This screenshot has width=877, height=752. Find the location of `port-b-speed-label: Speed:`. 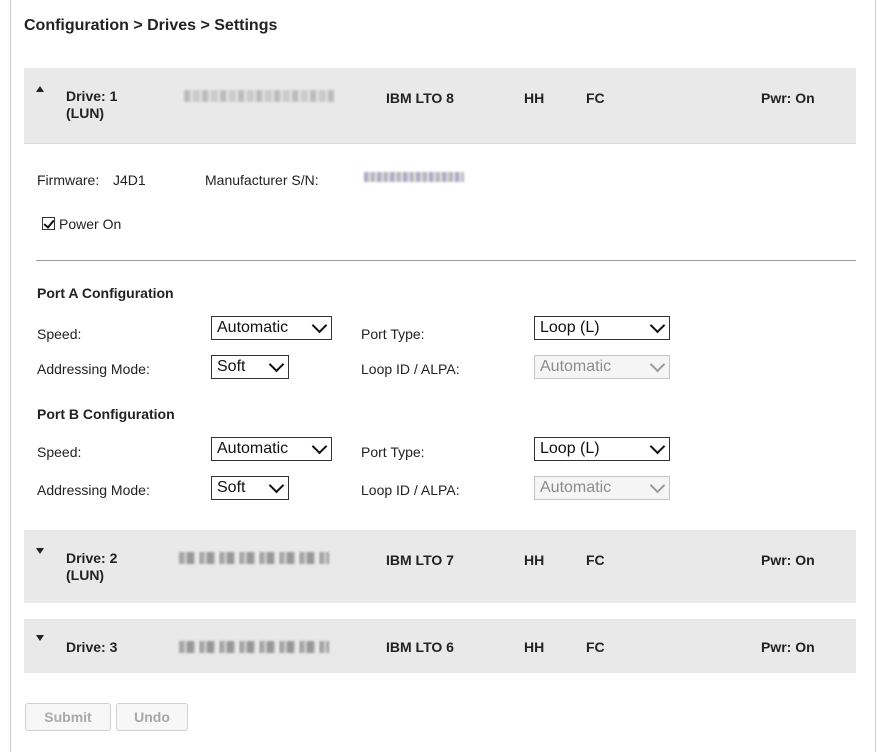

port-b-speed-label: Speed: is located at coordinates (59, 452).